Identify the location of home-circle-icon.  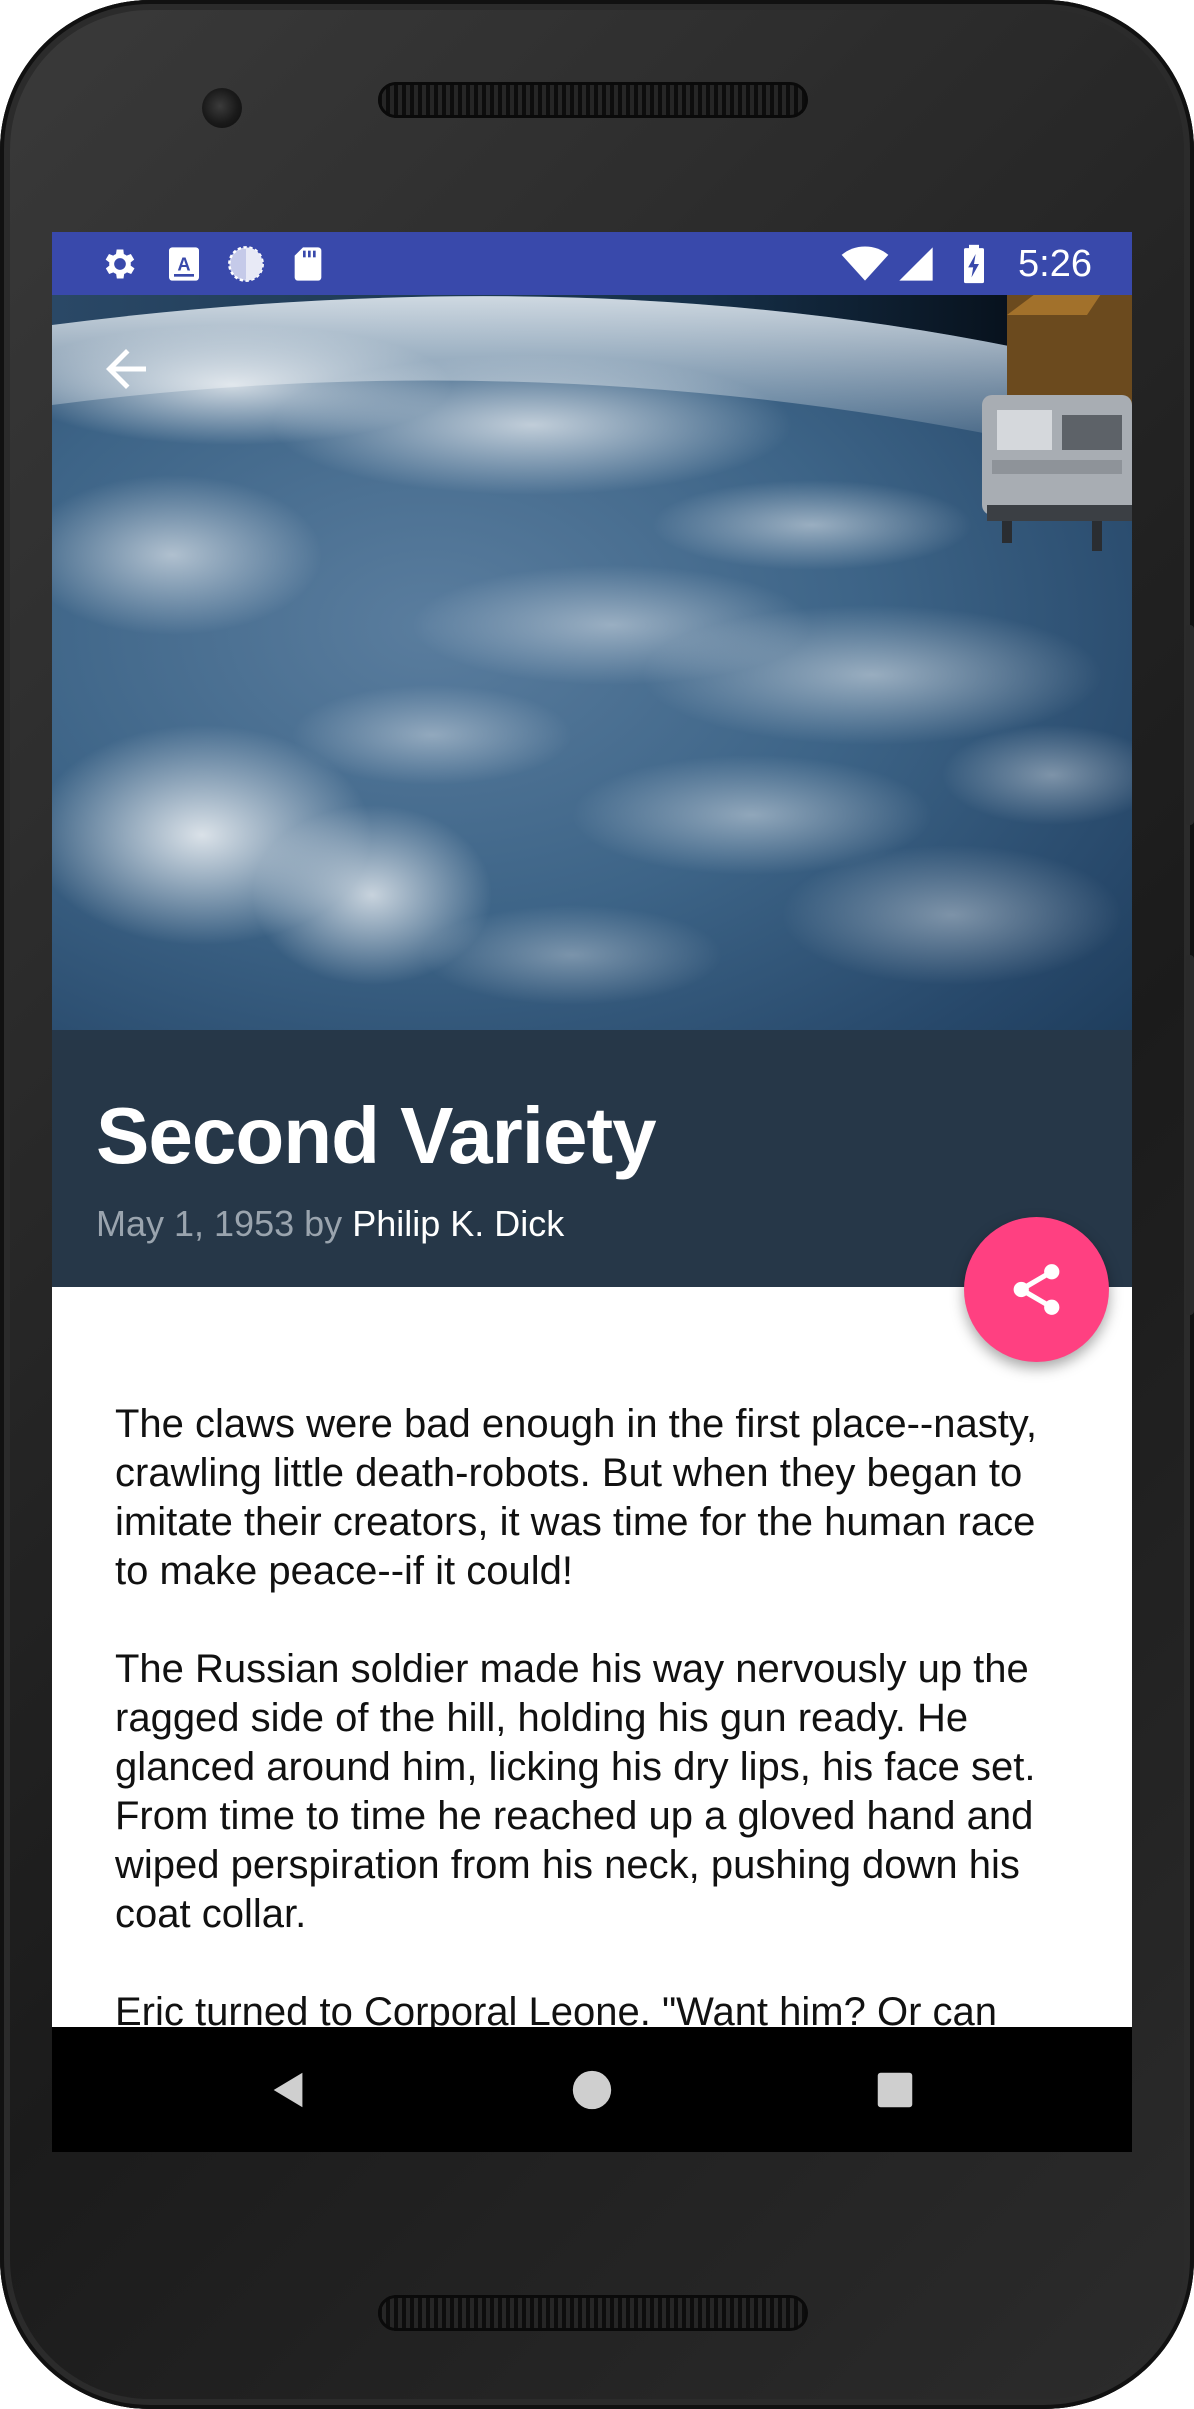
(592, 2090).